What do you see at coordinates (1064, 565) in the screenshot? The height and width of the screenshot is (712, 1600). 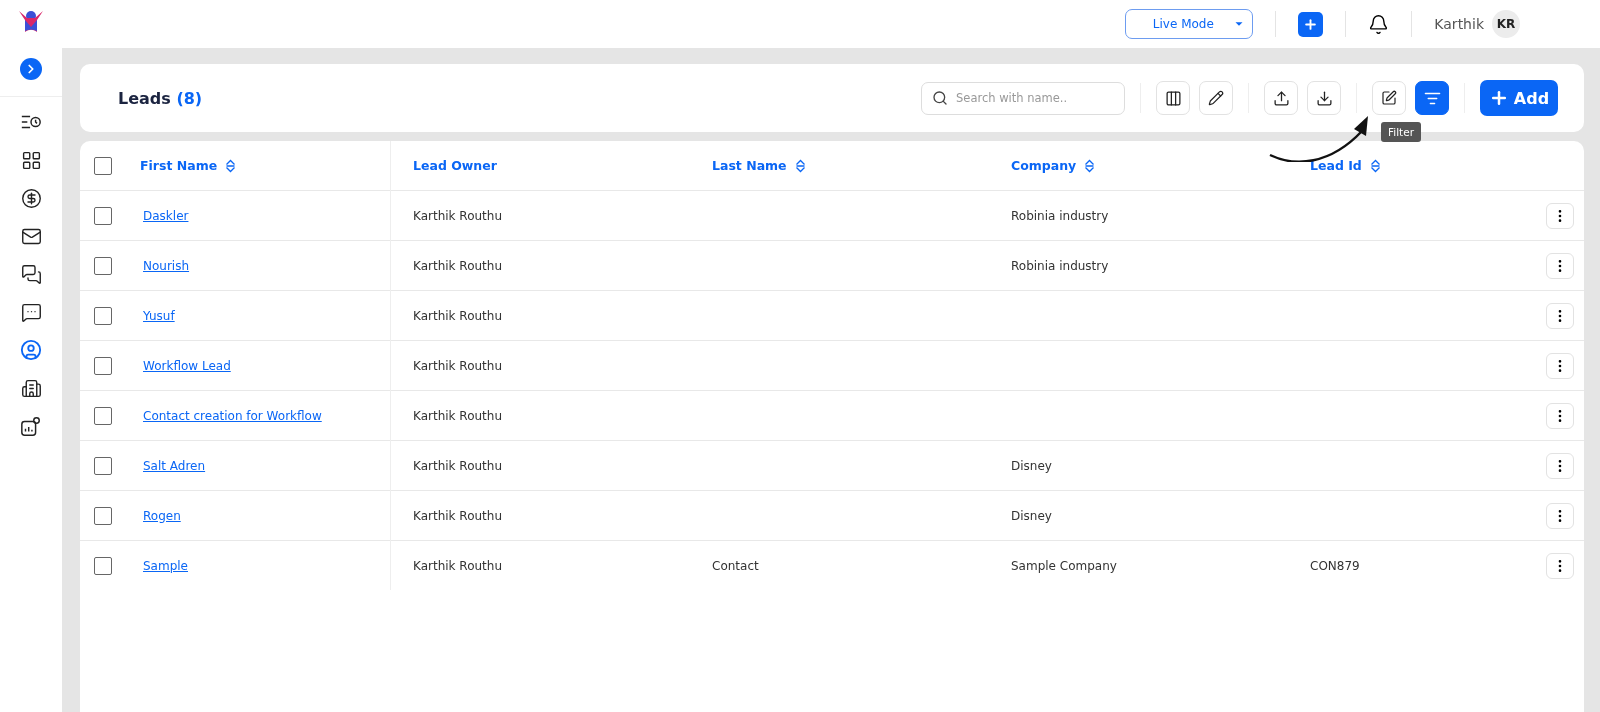 I see `table-cell: Sample Company` at bounding box center [1064, 565].